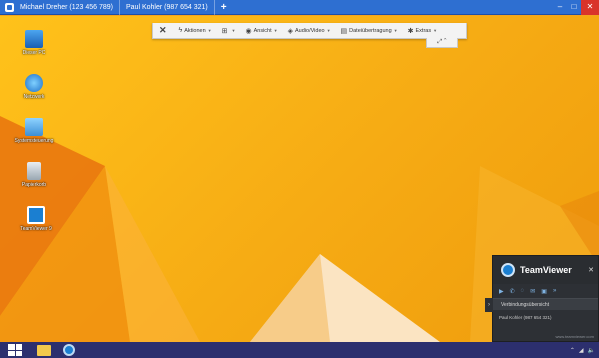 This screenshot has height=358, width=599. I want to click on tools-icon: ✱, so click(410, 31).